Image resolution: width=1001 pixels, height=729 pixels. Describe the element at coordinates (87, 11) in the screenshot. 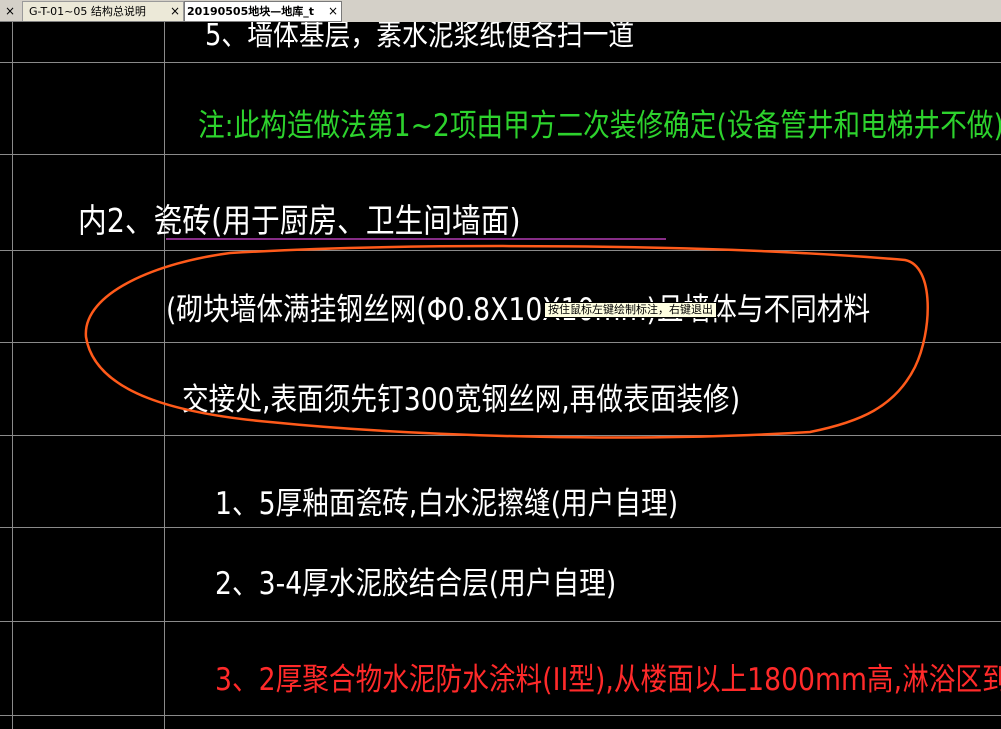

I see `tab-label: G-T-01~05 结构总说明` at that location.